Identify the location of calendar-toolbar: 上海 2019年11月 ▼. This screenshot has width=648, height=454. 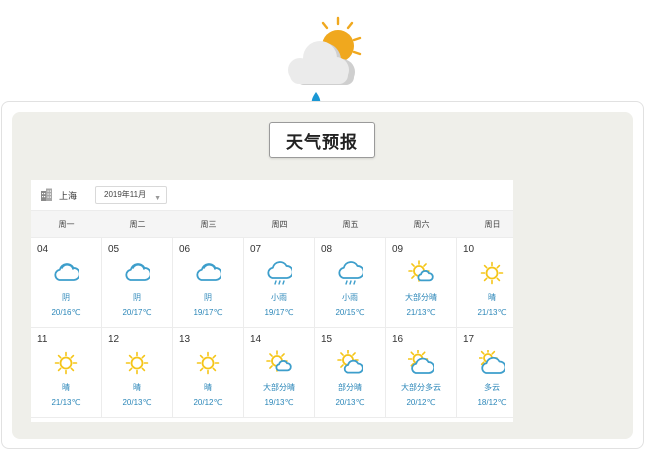
(272, 195).